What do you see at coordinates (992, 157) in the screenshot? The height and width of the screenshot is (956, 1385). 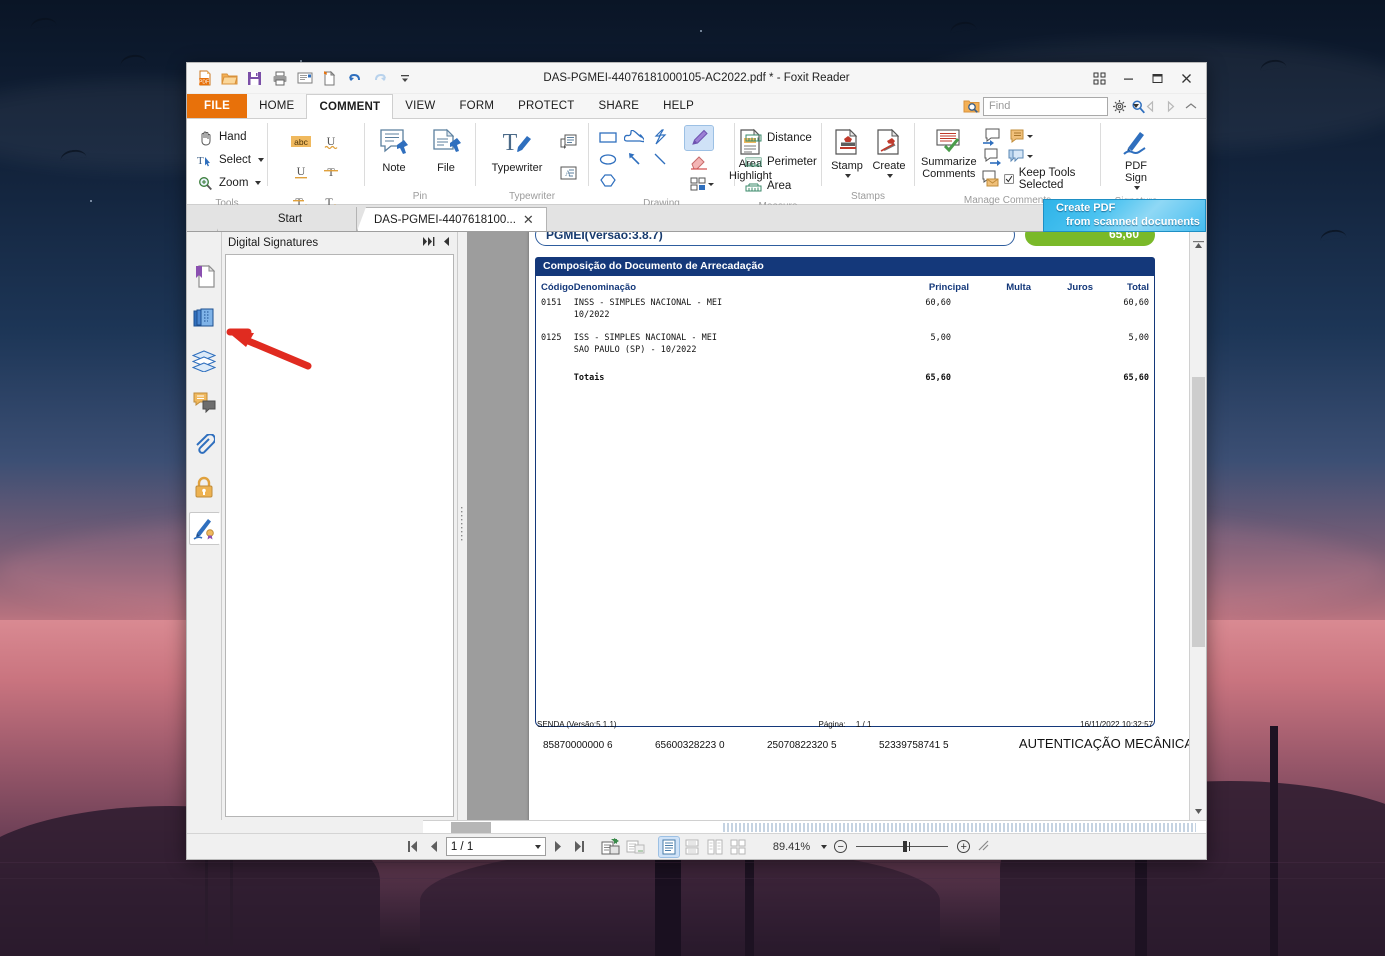 I see `export-comments-button` at bounding box center [992, 157].